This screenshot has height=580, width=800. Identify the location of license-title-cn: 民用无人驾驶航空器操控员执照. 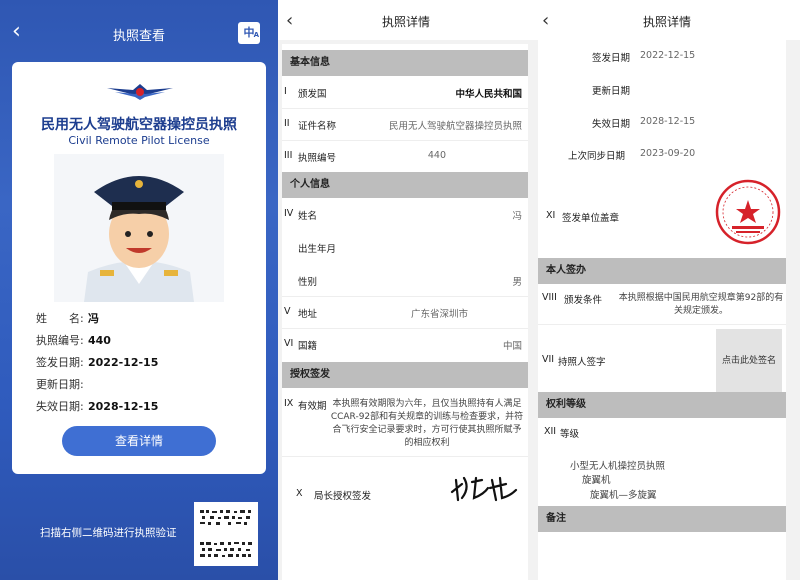
(139, 125).